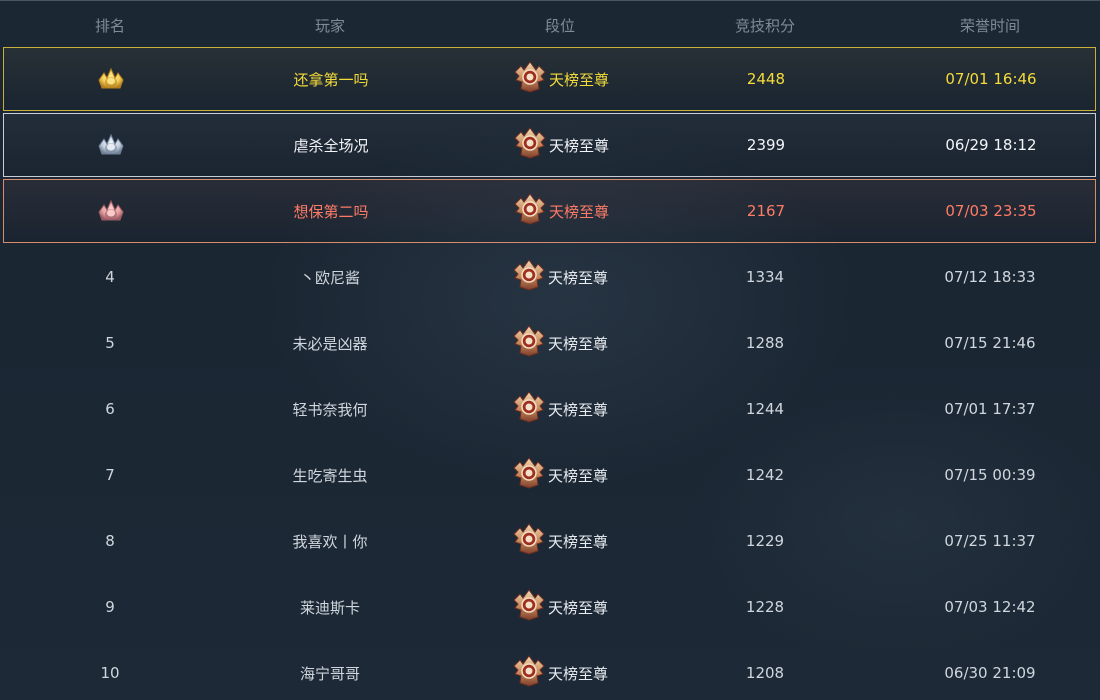 Image resolution: width=1100 pixels, height=700 pixels. I want to click on rank-number: 8, so click(110, 541).